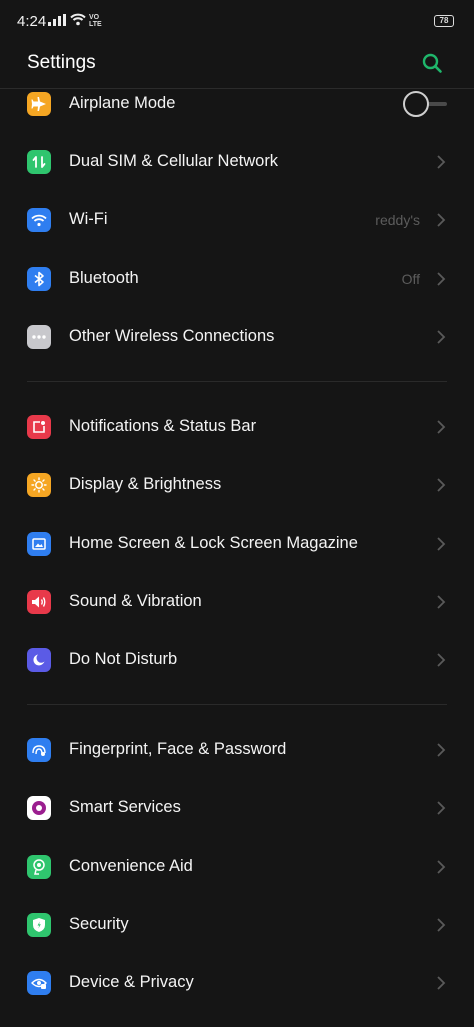  I want to click on volte-indicator: VO LTE, so click(95, 21).